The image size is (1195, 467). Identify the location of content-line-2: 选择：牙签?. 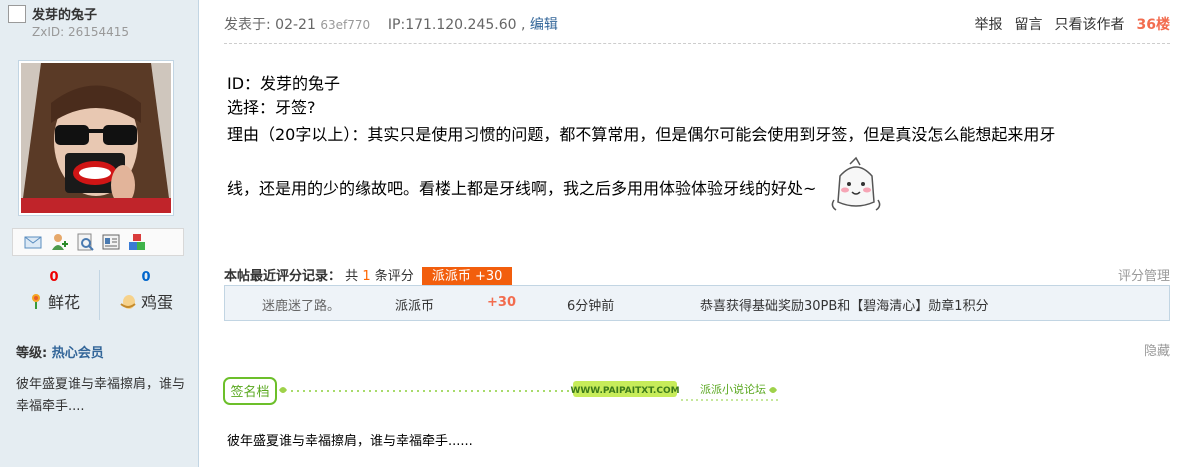
(271, 107).